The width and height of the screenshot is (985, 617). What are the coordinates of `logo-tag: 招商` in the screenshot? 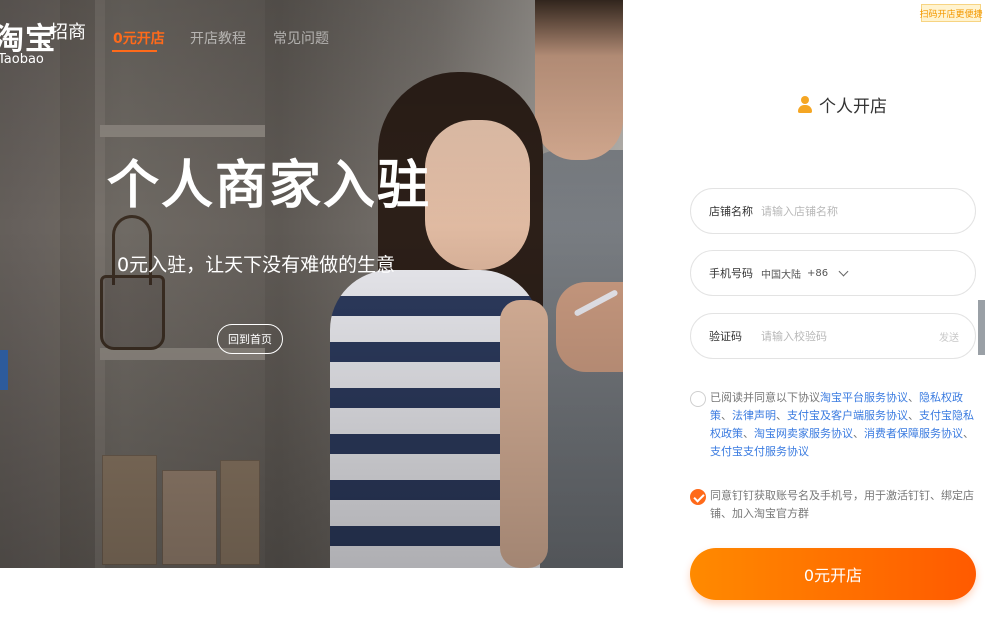 It's located at (68, 32).